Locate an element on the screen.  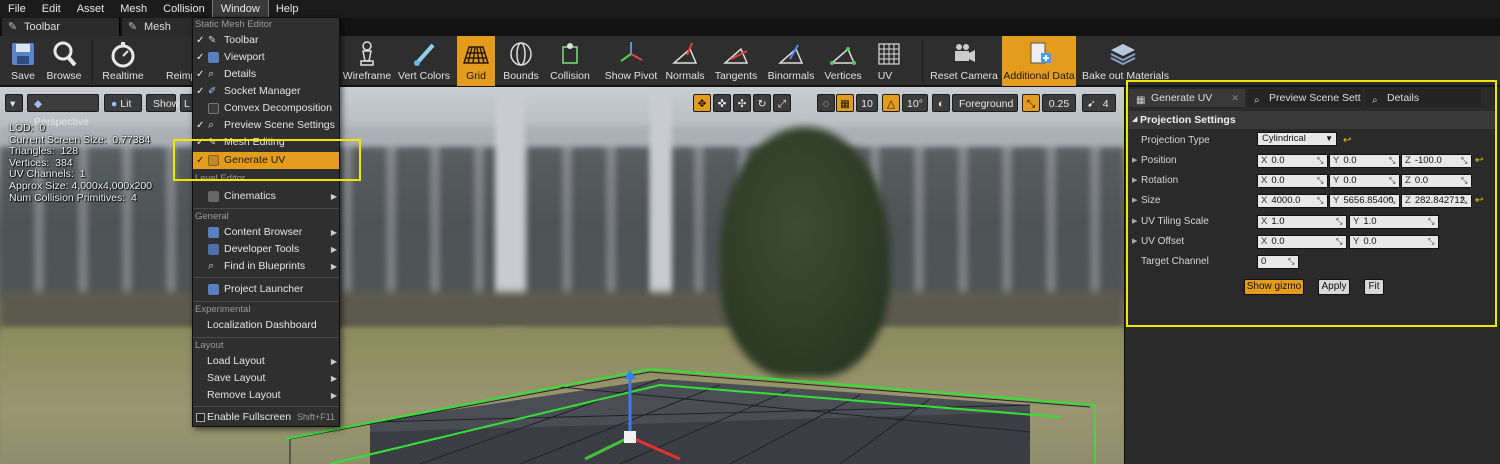
menu-item-remove-layout: Remove Layout ▶ is located at coordinates (266, 395).